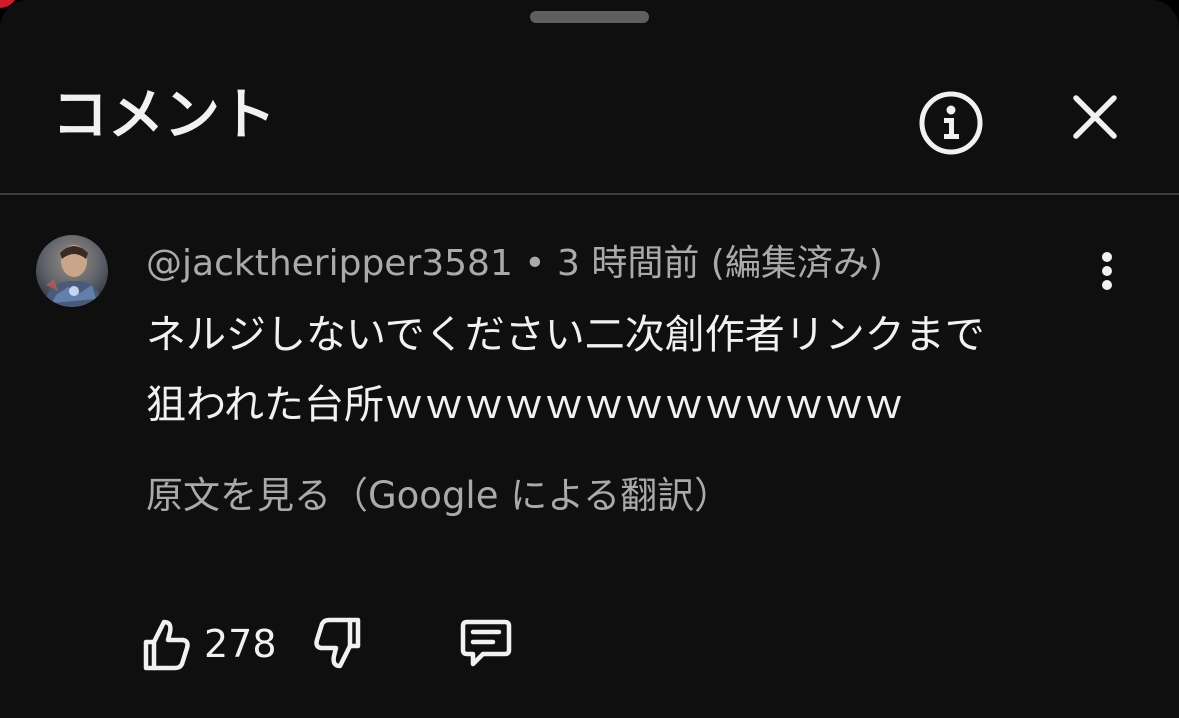 The height and width of the screenshot is (718, 1179). I want to click on comment-meta: @jacktheripper3581 • 3 時間前 (編集済み), so click(514, 264).